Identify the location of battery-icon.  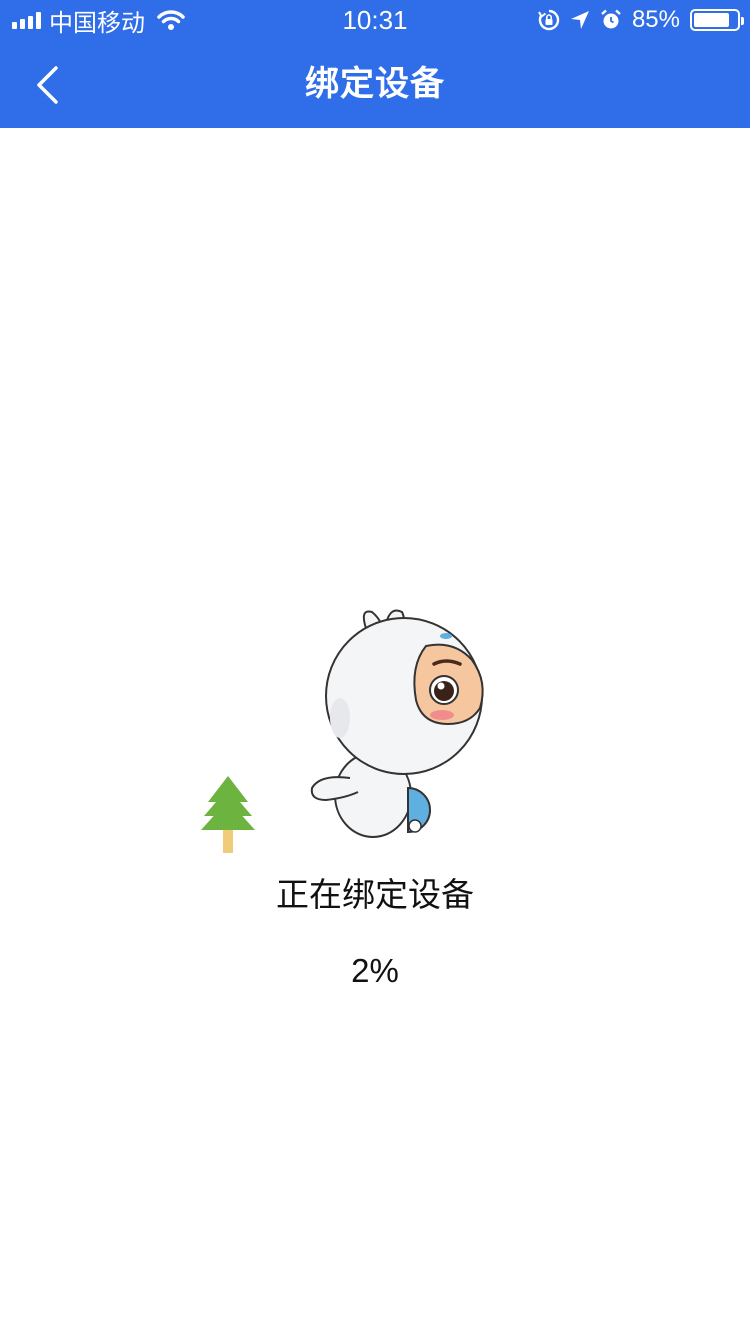
(717, 20).